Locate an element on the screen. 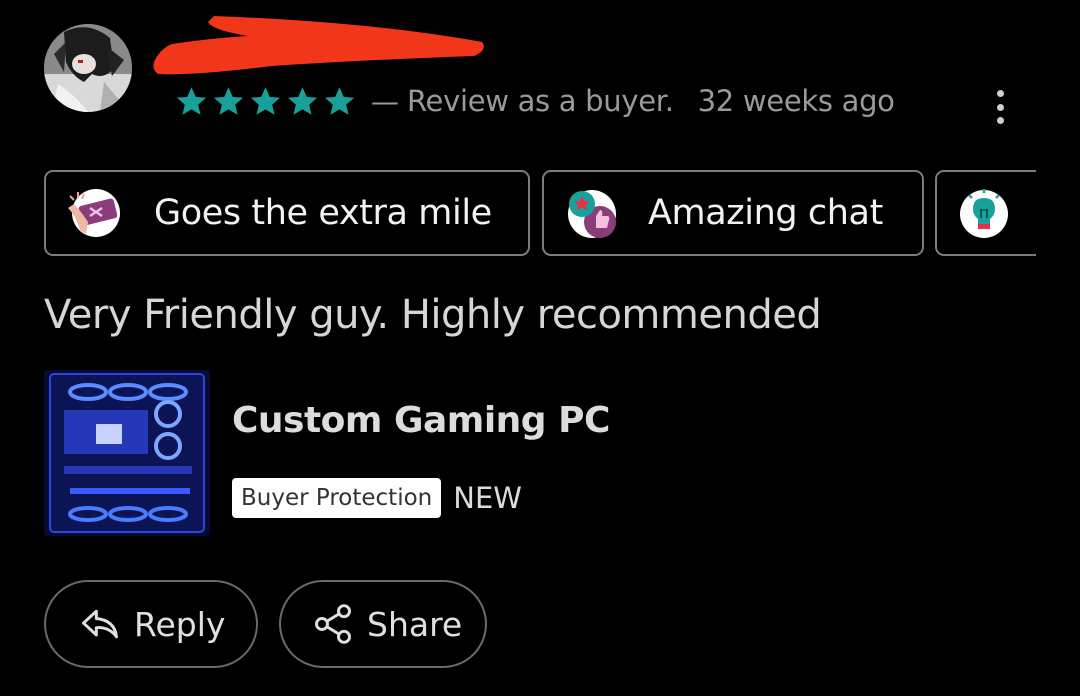 This screenshot has width=1080, height=696. tag-chip-amazing-chat: Amazing chat is located at coordinates (733, 213).